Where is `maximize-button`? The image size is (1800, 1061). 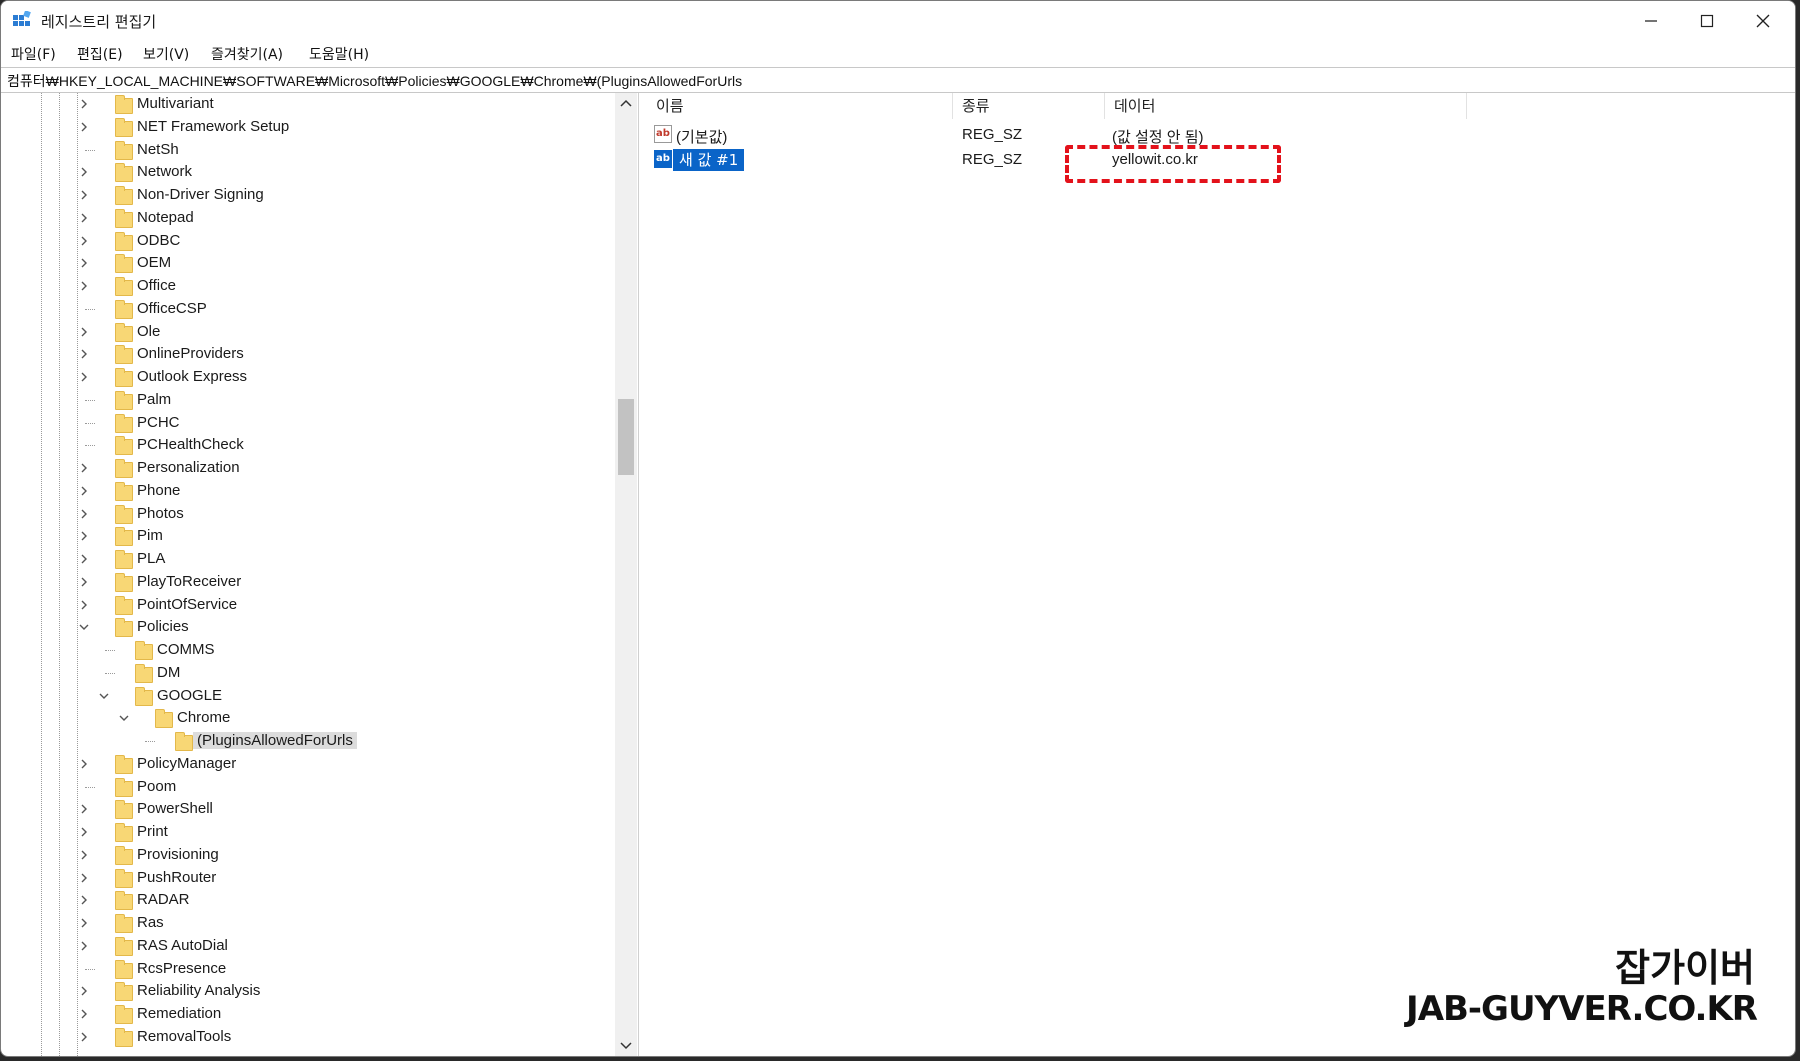
maximize-button is located at coordinates (1707, 21).